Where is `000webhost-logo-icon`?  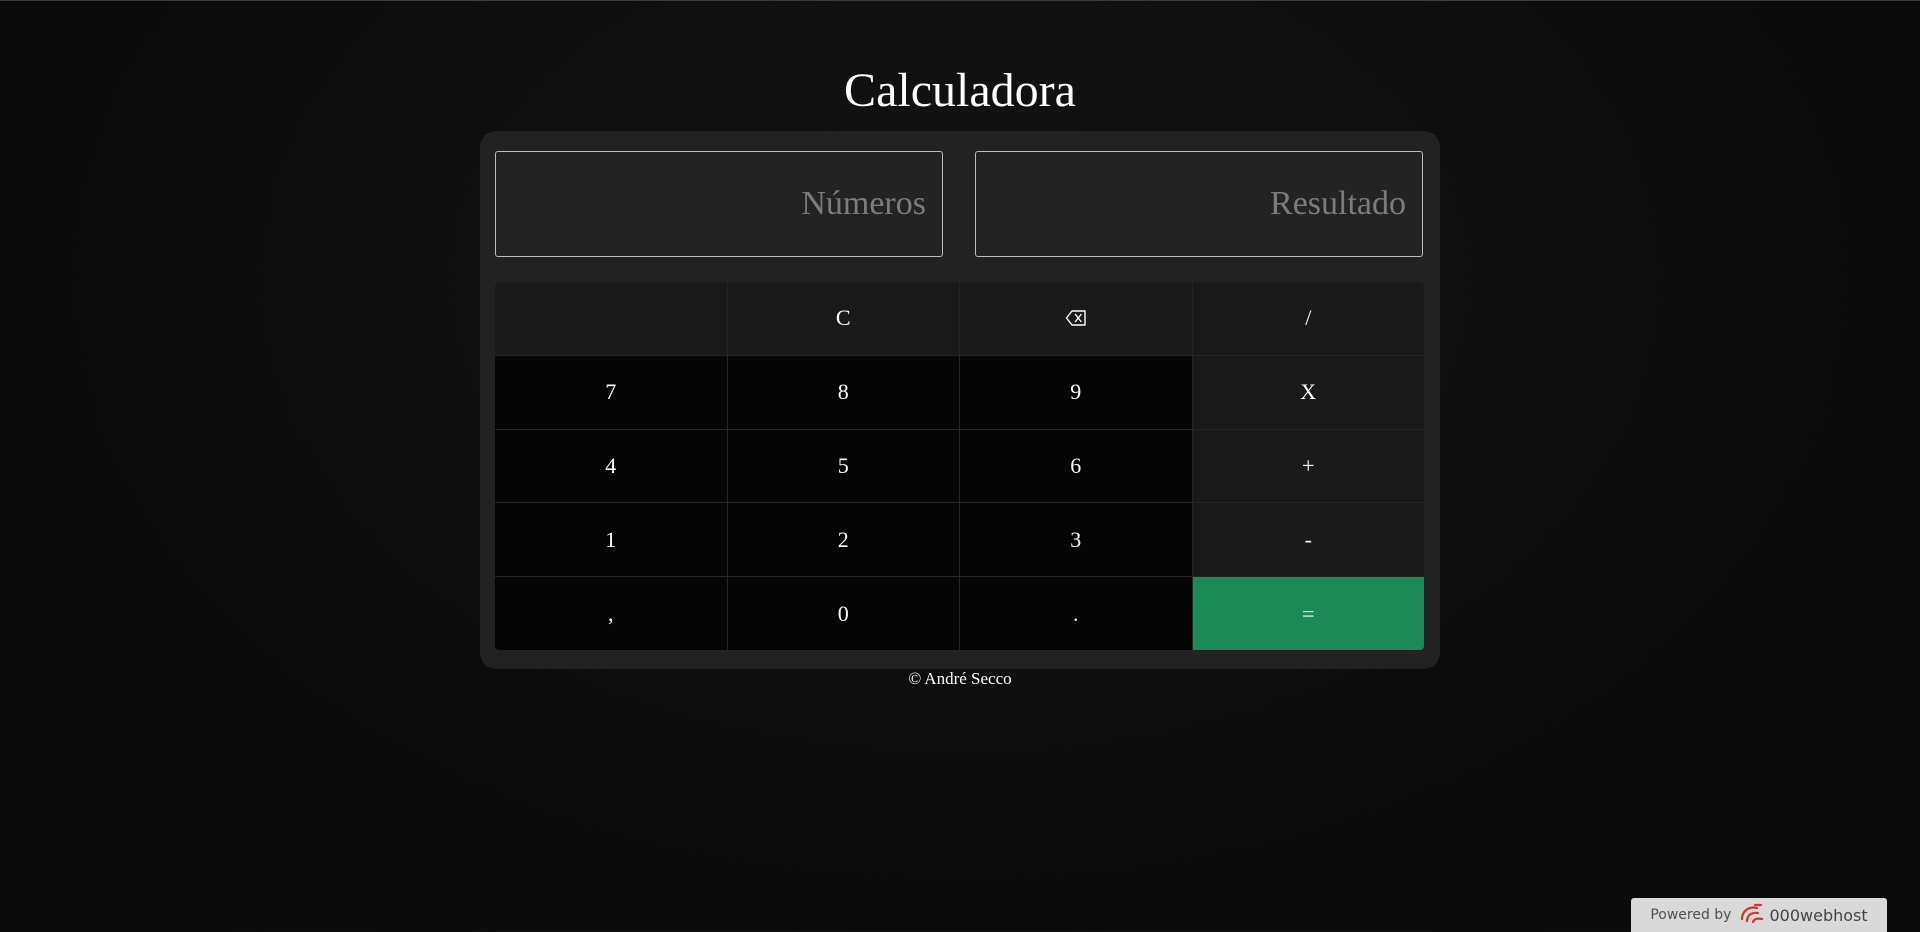
000webhost-logo-icon is located at coordinates (1754, 915).